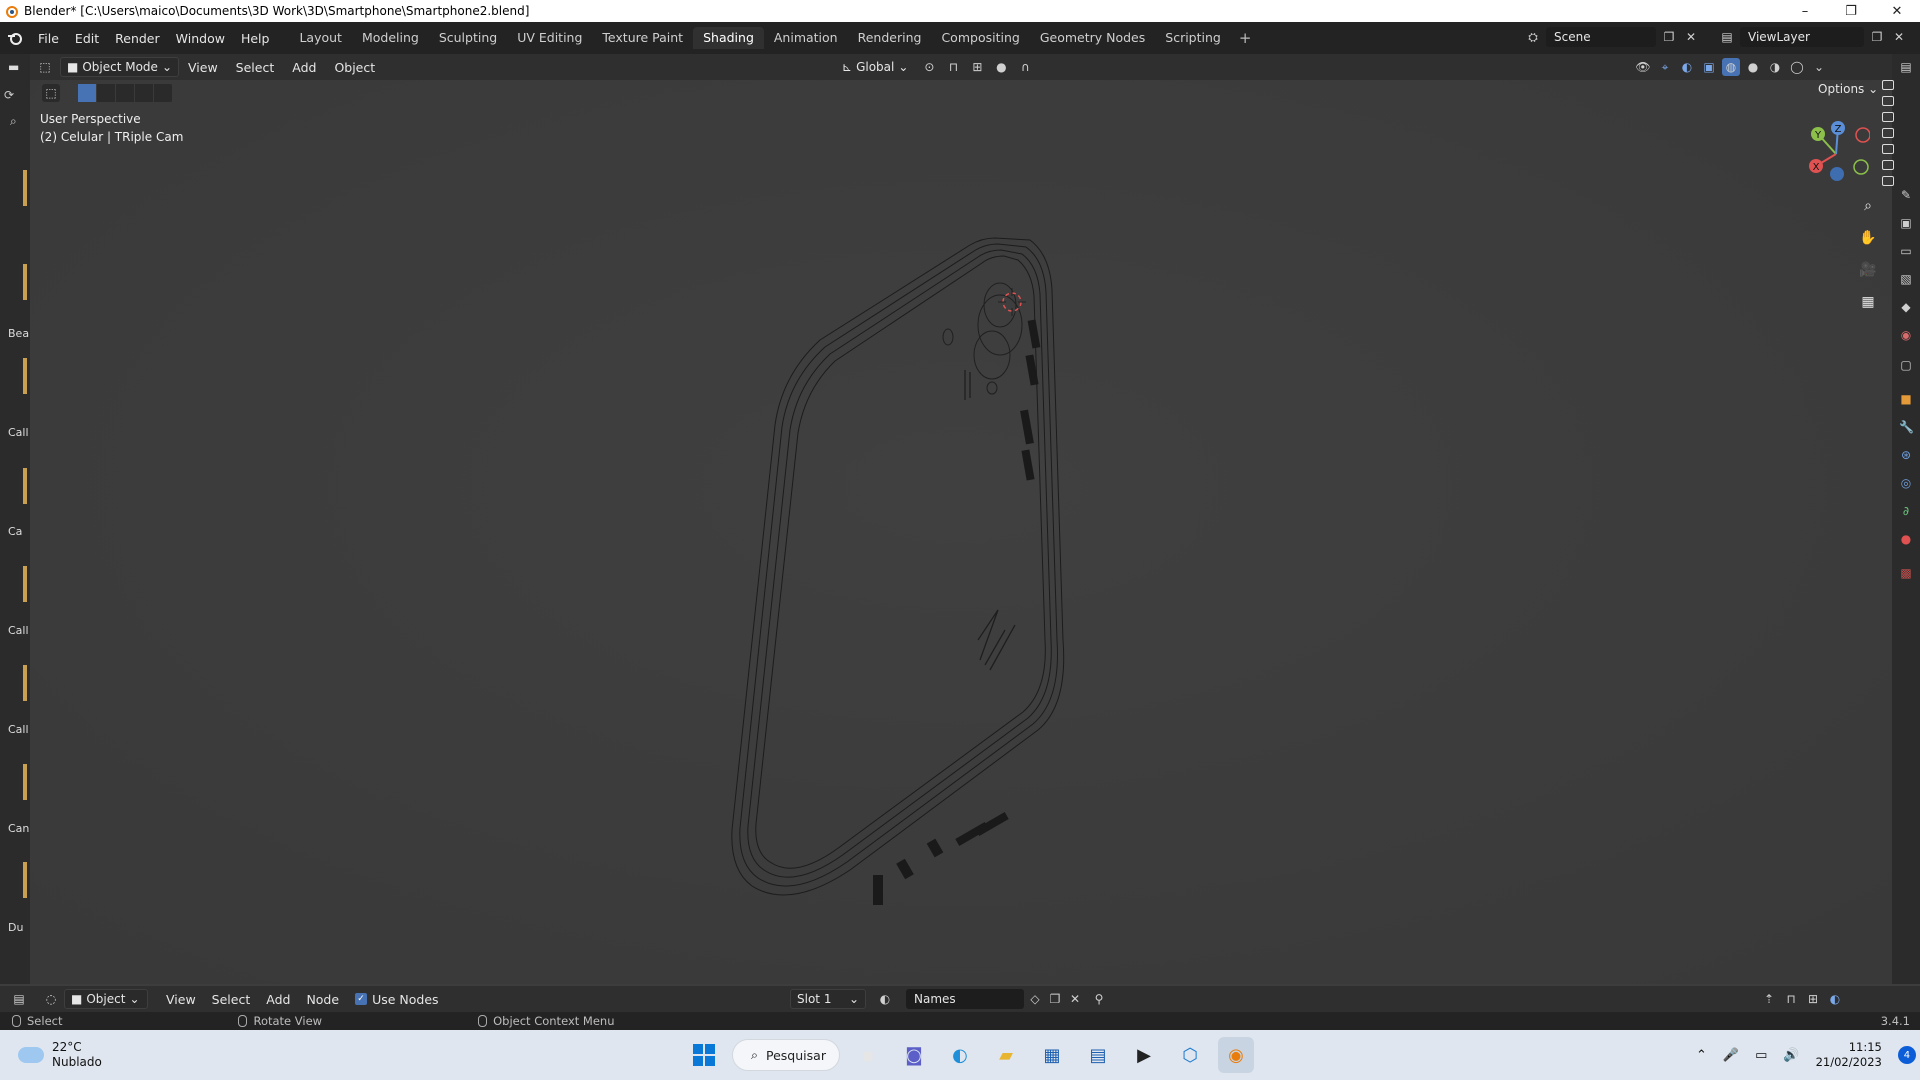  I want to click on teams-chat-icon: ◙, so click(914, 1055).